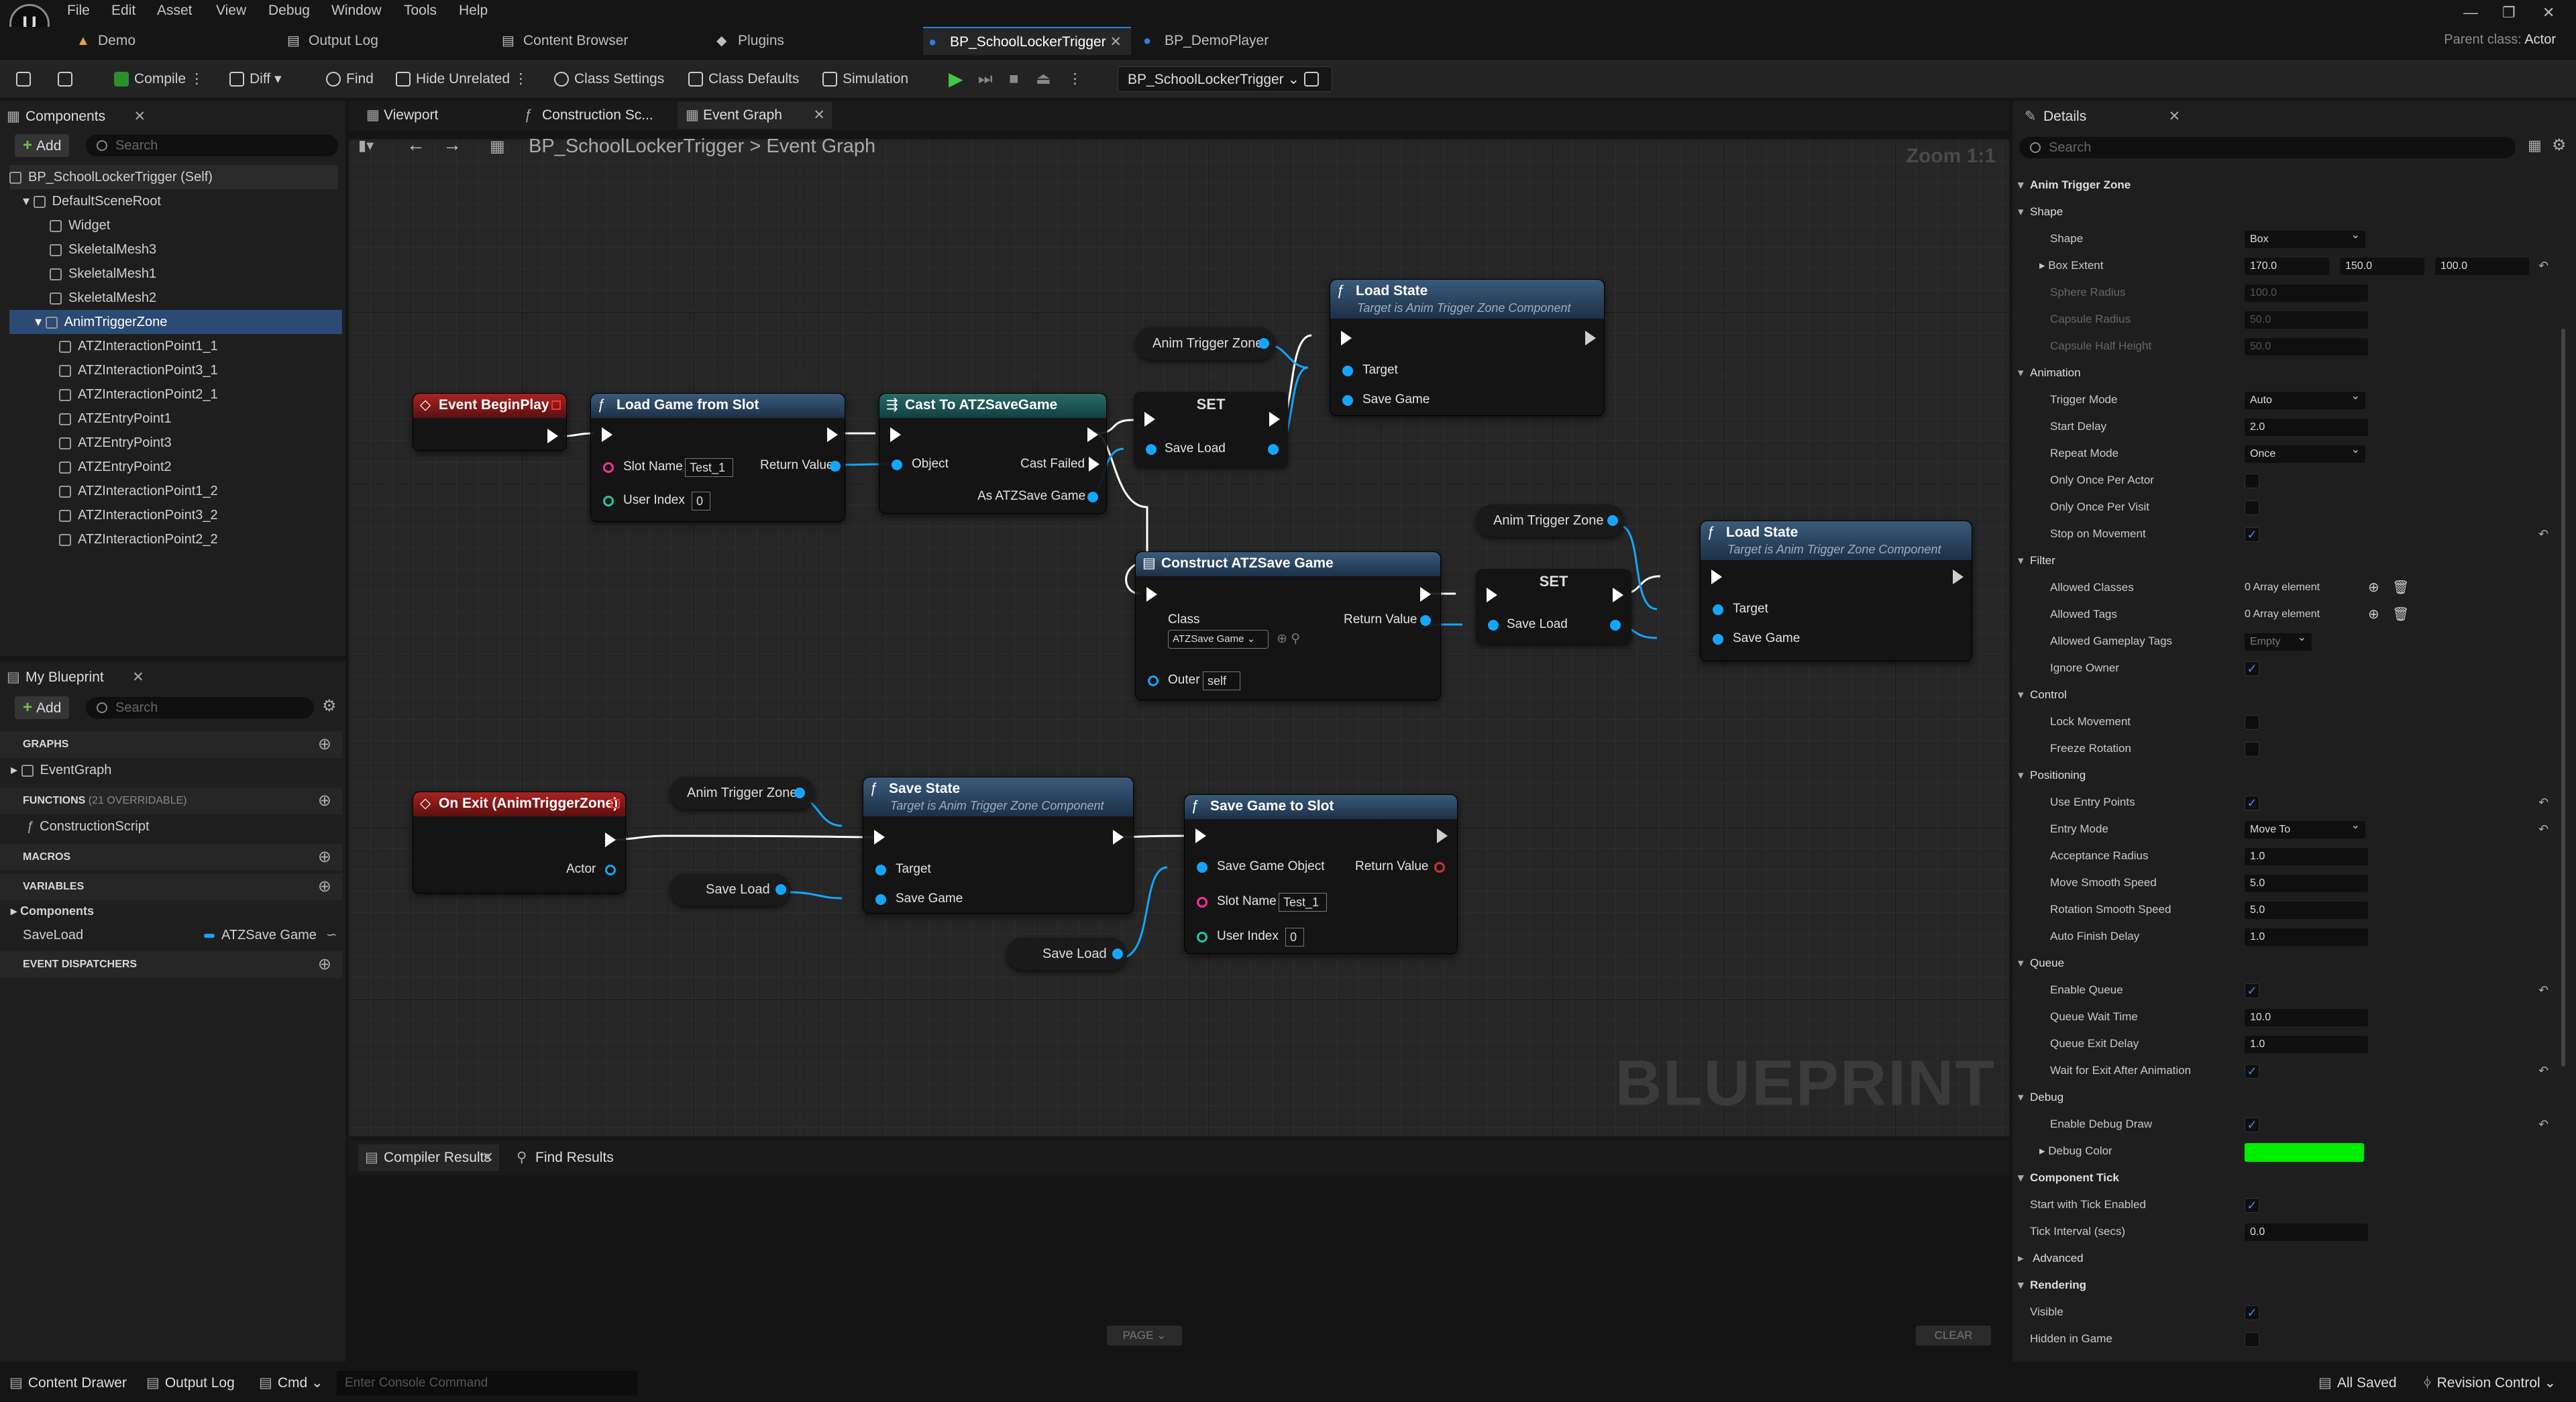 The width and height of the screenshot is (2576, 1402). Describe the element at coordinates (597, 41) in the screenshot. I see `tab-content-browser: ▤ Content Browser` at that location.